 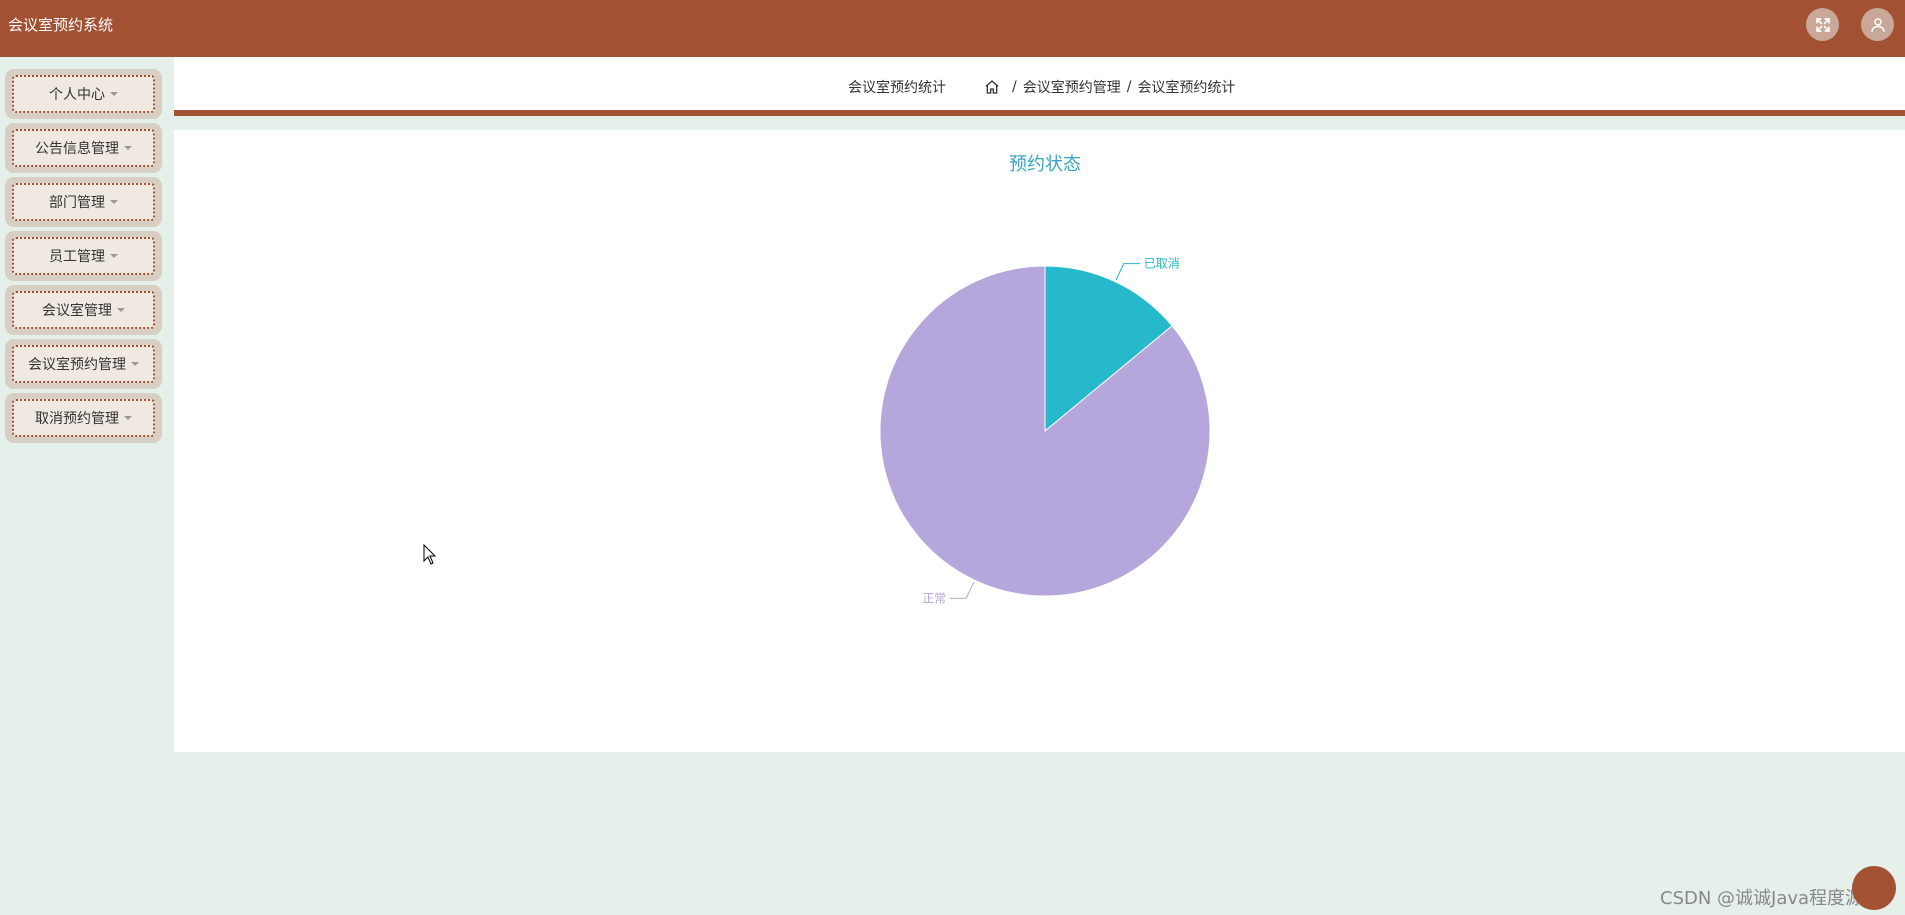 What do you see at coordinates (430, 554) in the screenshot?
I see `mouse-cursor-icon` at bounding box center [430, 554].